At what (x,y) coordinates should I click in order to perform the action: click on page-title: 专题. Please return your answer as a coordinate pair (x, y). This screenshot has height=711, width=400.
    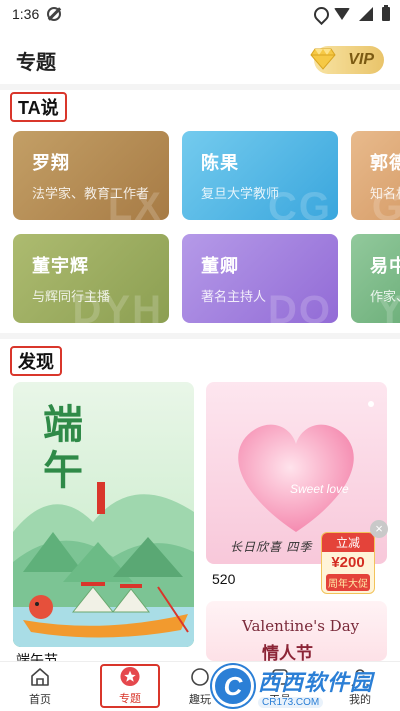
    Looking at the image, I should click on (36, 62).